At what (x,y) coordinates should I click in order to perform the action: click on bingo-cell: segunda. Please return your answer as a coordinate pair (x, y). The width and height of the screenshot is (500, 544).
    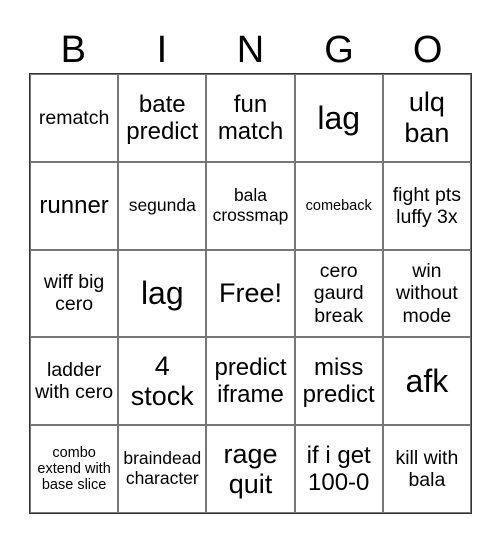
    Looking at the image, I should click on (162, 205).